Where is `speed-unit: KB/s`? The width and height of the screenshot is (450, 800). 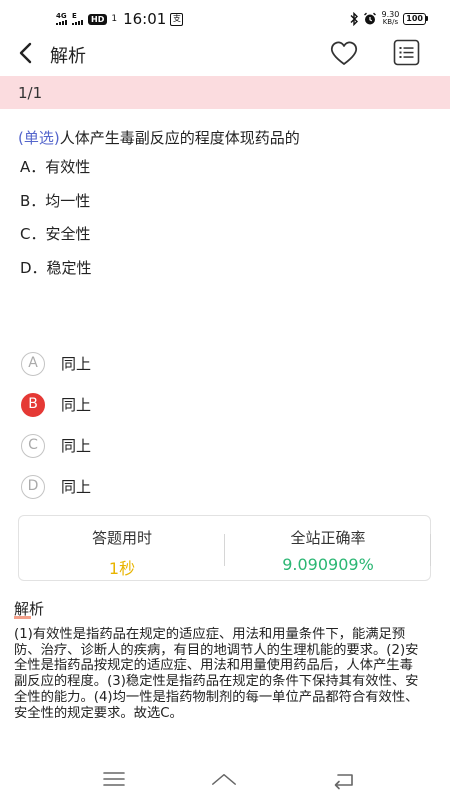 speed-unit: KB/s is located at coordinates (390, 22).